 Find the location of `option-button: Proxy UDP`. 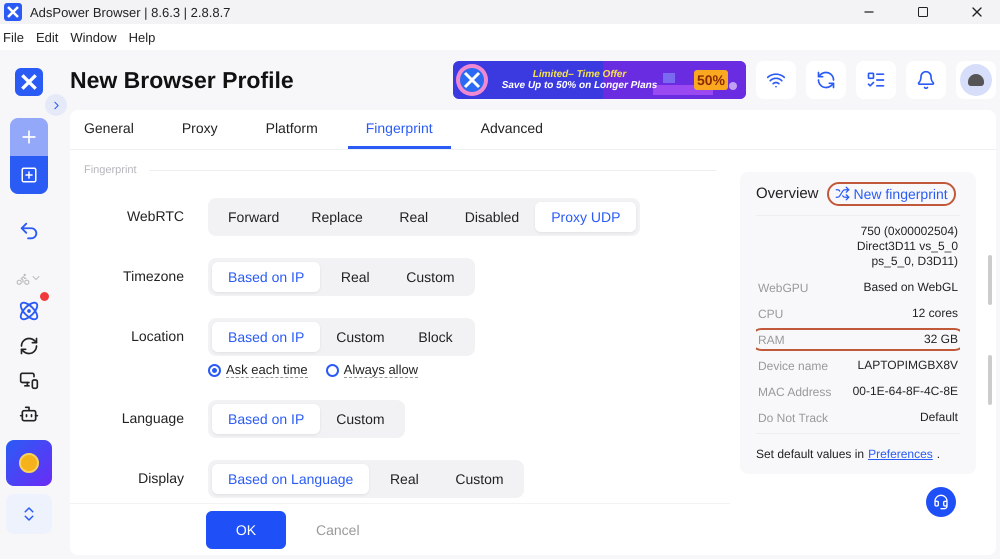

option-button: Proxy UDP is located at coordinates (585, 217).